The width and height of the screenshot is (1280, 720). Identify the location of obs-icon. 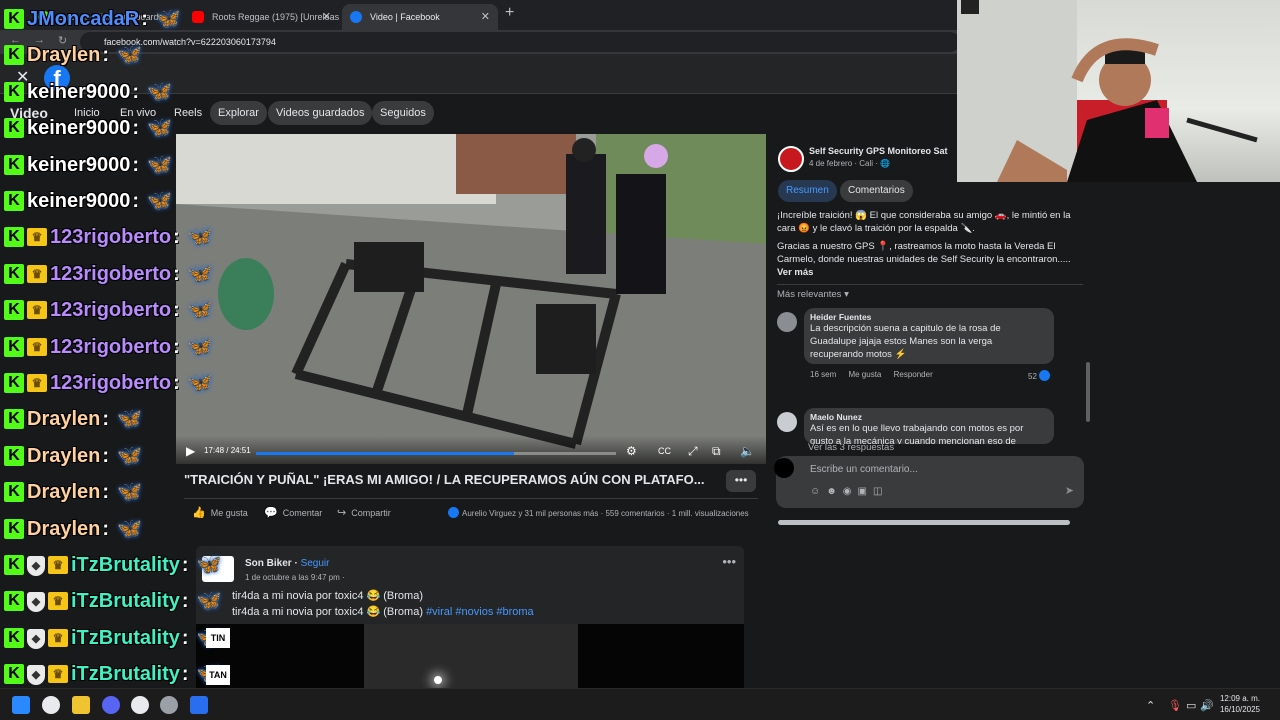
(169, 705).